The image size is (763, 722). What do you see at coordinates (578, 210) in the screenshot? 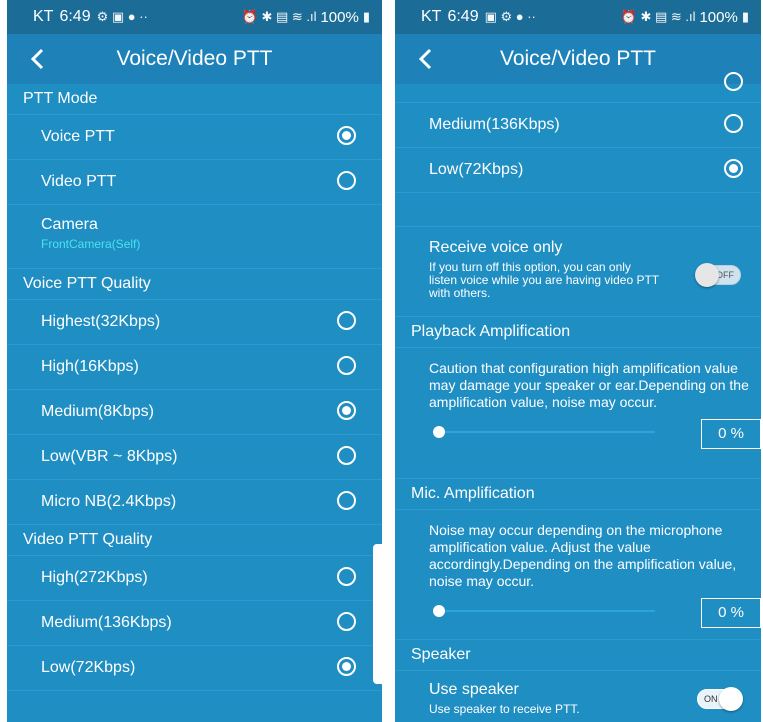
I see `spacer` at bounding box center [578, 210].